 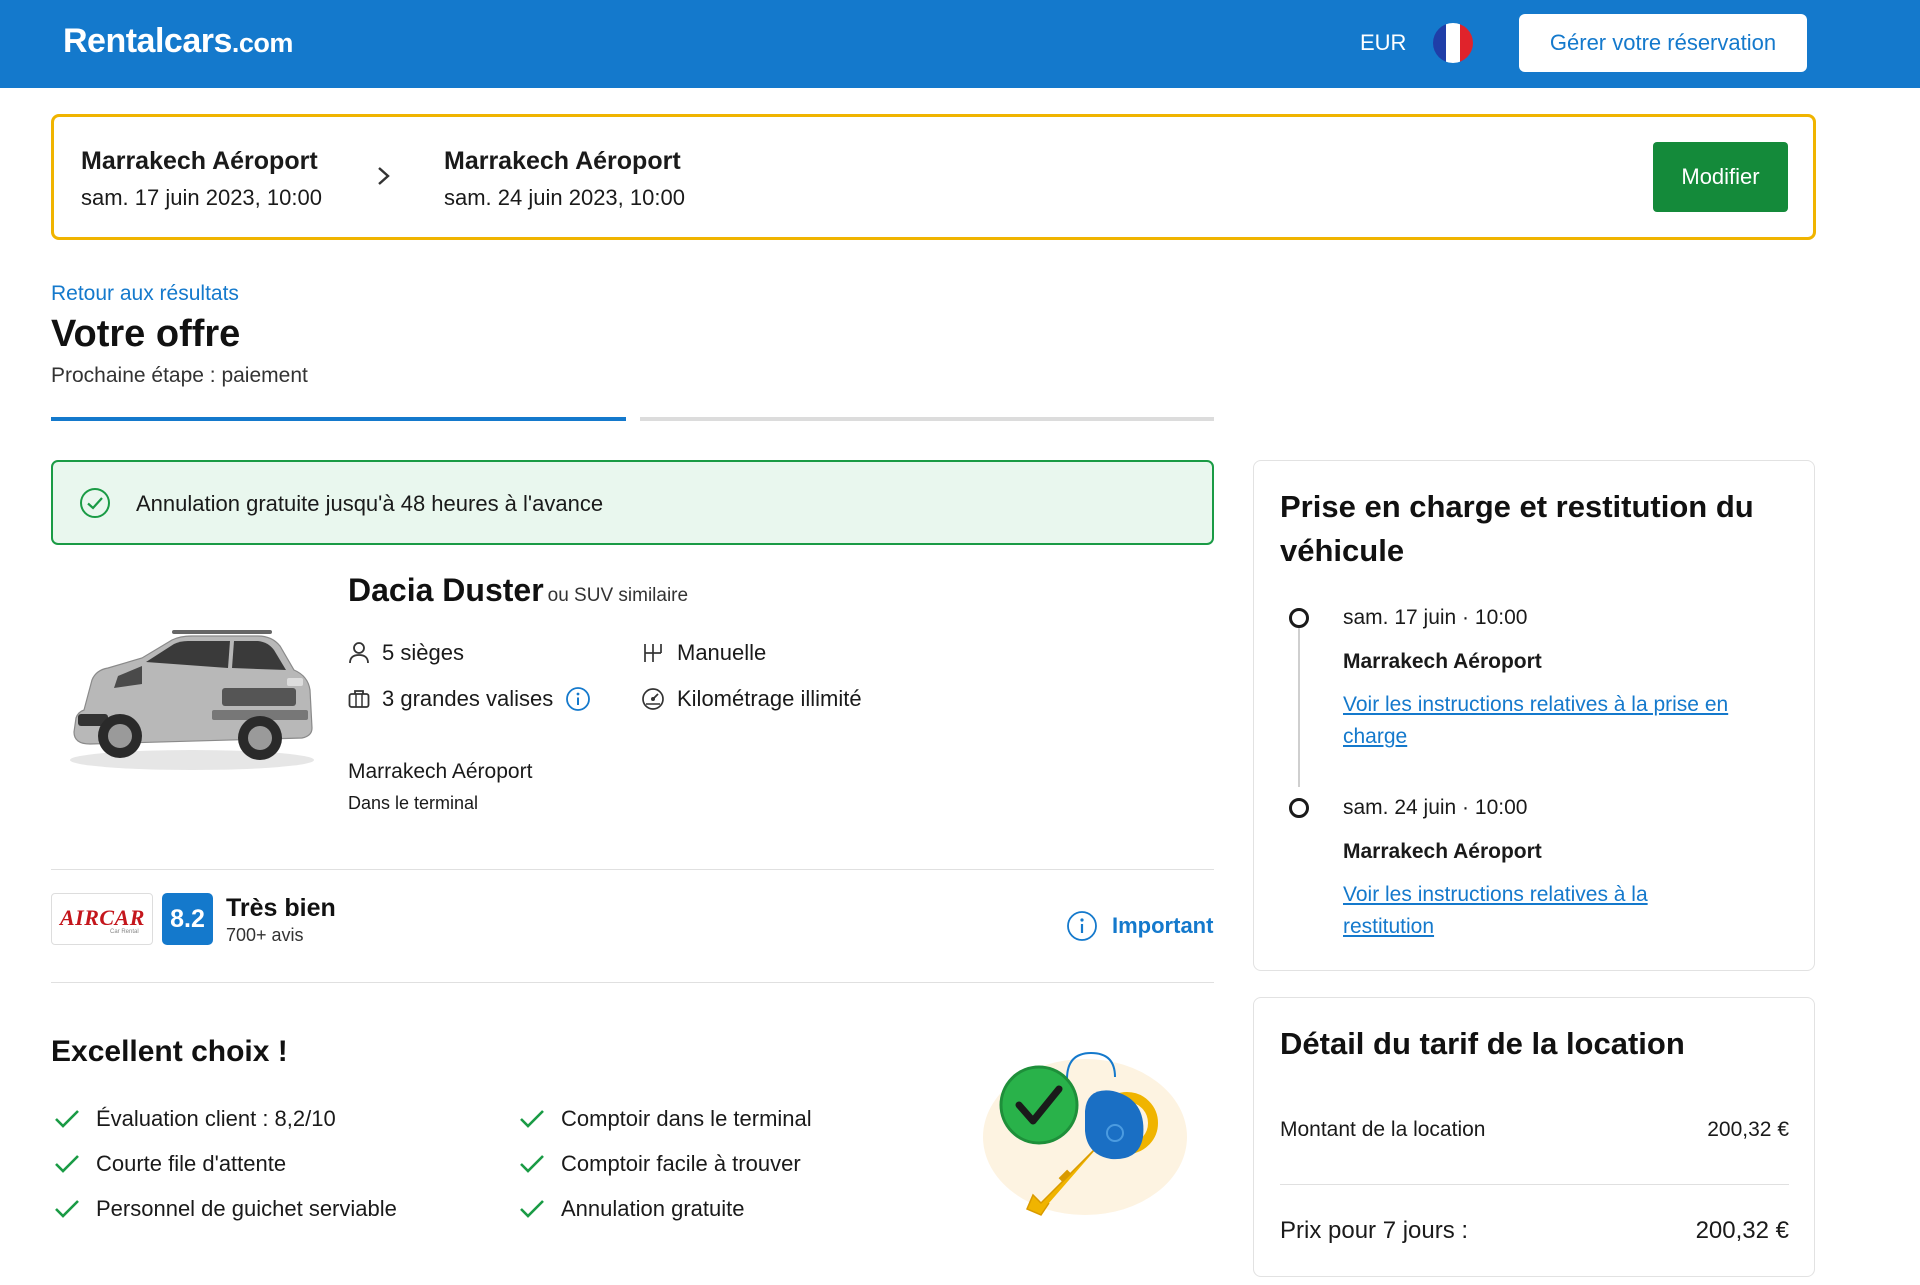 What do you see at coordinates (281, 908) in the screenshot?
I see `rating-label: Très bien` at bounding box center [281, 908].